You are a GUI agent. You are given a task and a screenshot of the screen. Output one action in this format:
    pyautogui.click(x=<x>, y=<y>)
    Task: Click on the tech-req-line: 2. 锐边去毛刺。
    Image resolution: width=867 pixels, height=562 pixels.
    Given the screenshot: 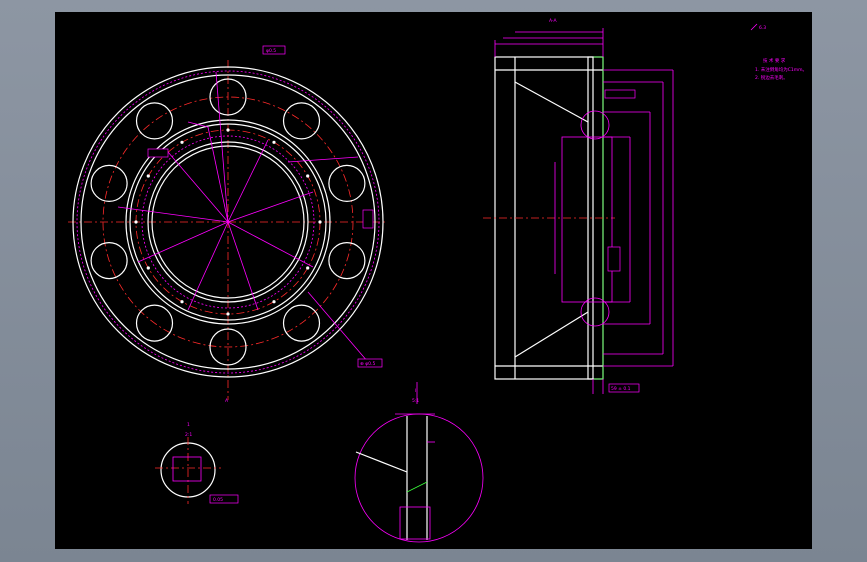 What is the action you would take?
    pyautogui.click(x=771, y=77)
    